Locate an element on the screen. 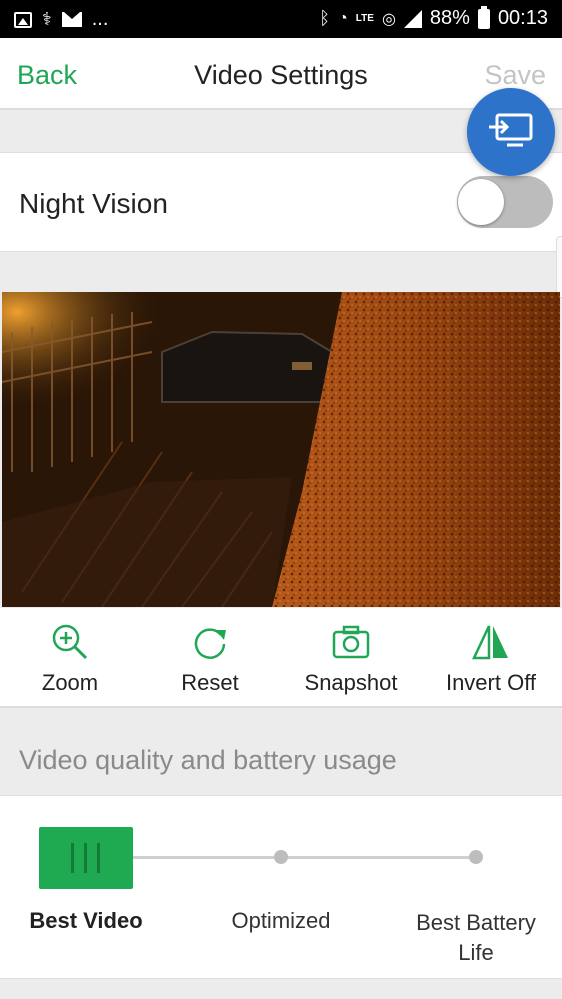  option-best-battery-life: Best Battery Life is located at coordinates (476, 938).